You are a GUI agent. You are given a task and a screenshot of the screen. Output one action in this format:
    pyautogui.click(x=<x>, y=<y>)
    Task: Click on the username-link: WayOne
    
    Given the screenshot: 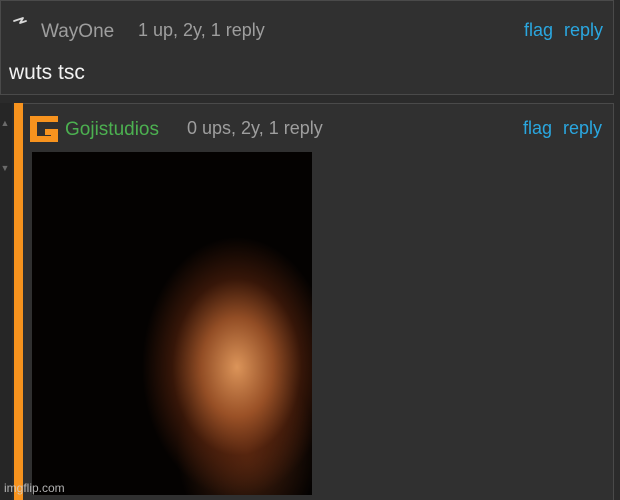 What is the action you would take?
    pyautogui.click(x=77, y=32)
    